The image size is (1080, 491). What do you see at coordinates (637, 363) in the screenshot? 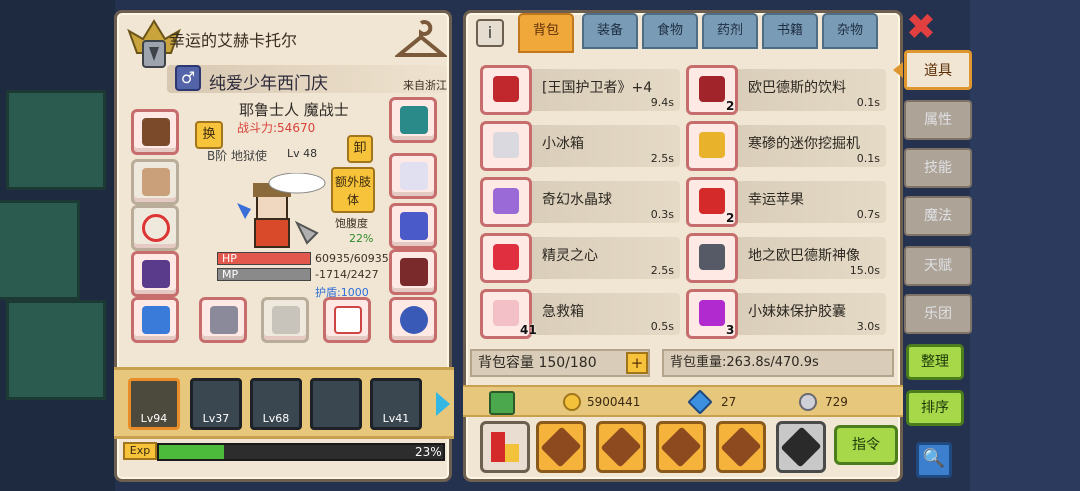
I see `expand-capacity-button: +` at bounding box center [637, 363].